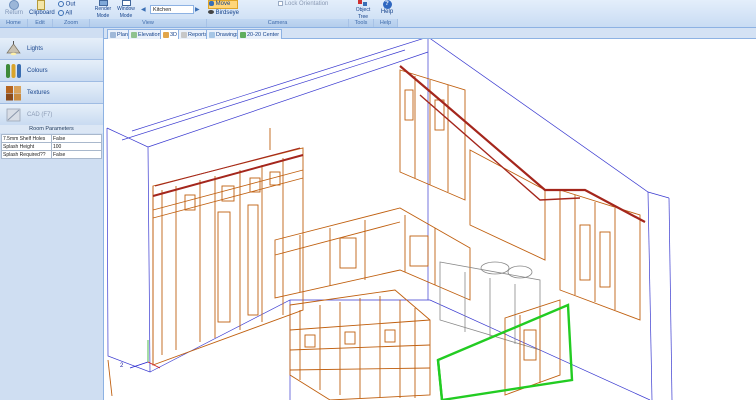 The height and width of the screenshot is (400, 756). What do you see at coordinates (386, 23) in the screenshot?
I see `help-group-label: Help` at bounding box center [386, 23].